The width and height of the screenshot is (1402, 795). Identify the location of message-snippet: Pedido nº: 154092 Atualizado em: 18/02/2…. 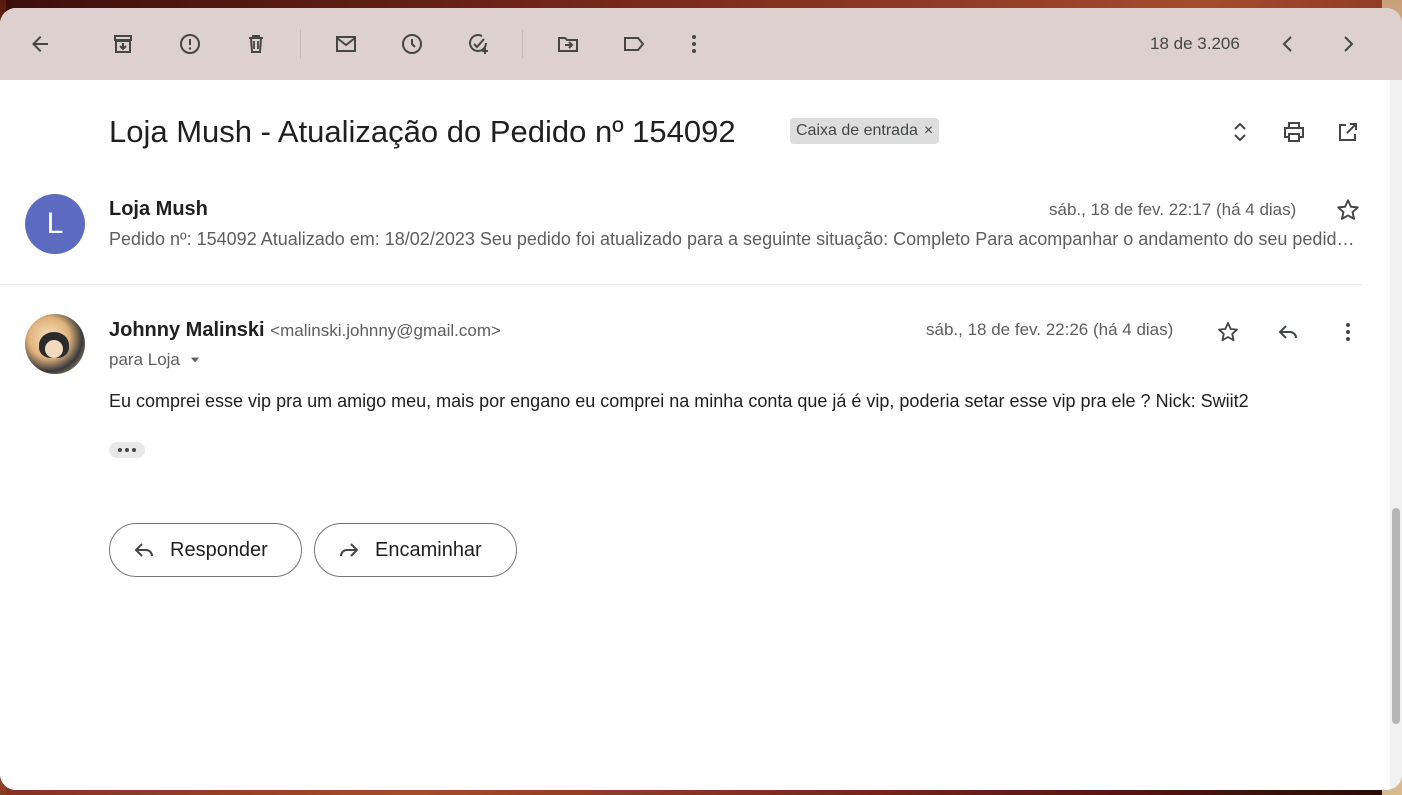
(734, 239).